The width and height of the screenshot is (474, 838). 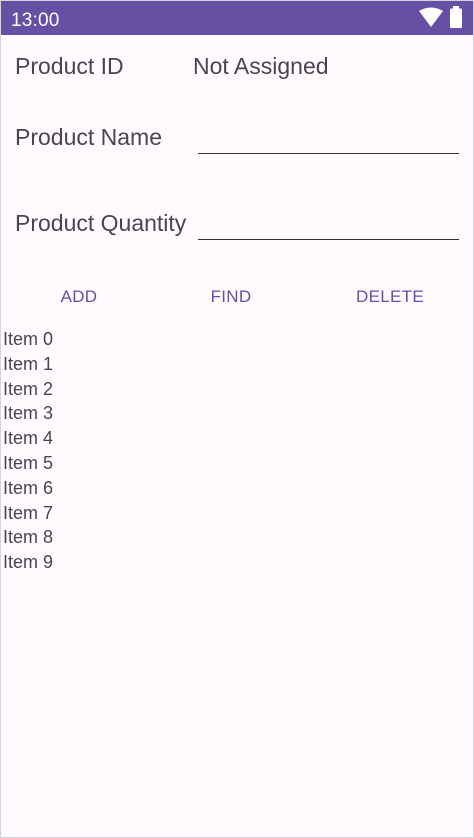 I want to click on list-item: Item 5, so click(x=28, y=465).